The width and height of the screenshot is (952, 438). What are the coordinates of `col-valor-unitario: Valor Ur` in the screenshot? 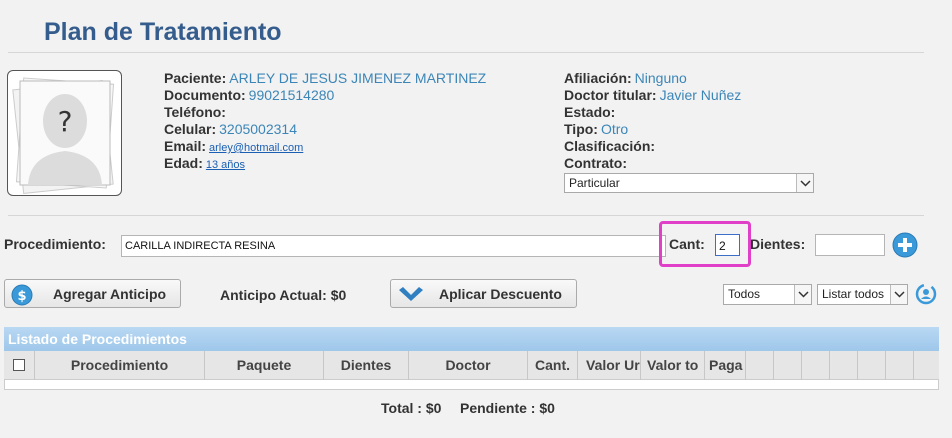 It's located at (609, 365).